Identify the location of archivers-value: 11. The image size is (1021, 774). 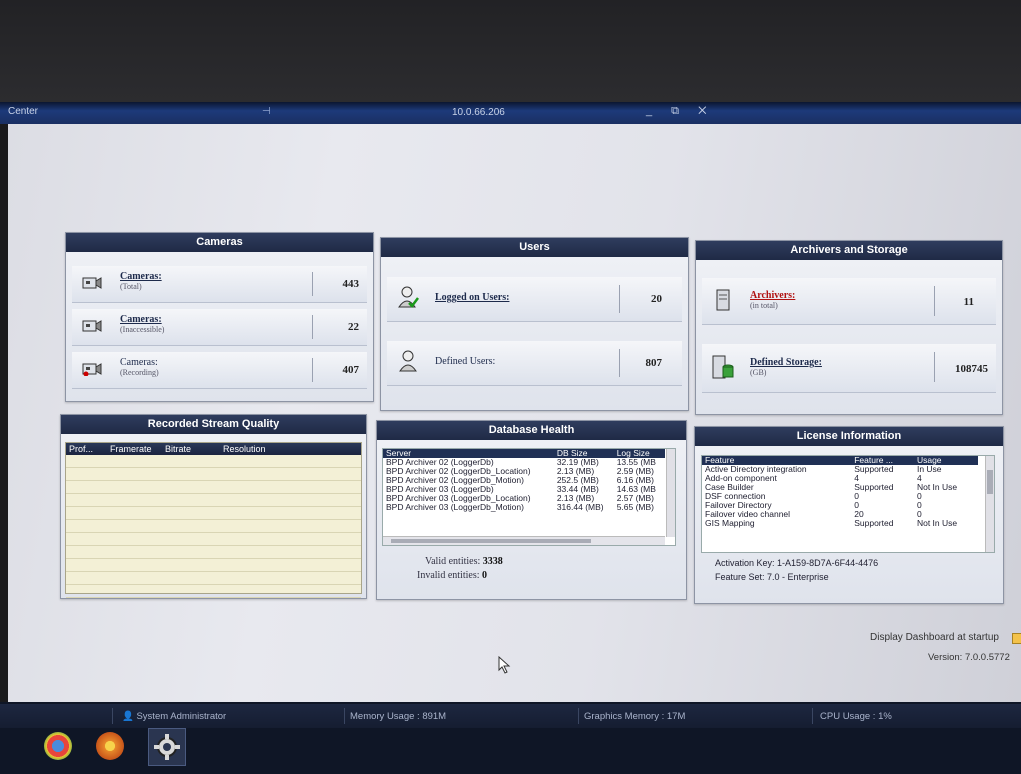
(968, 302).